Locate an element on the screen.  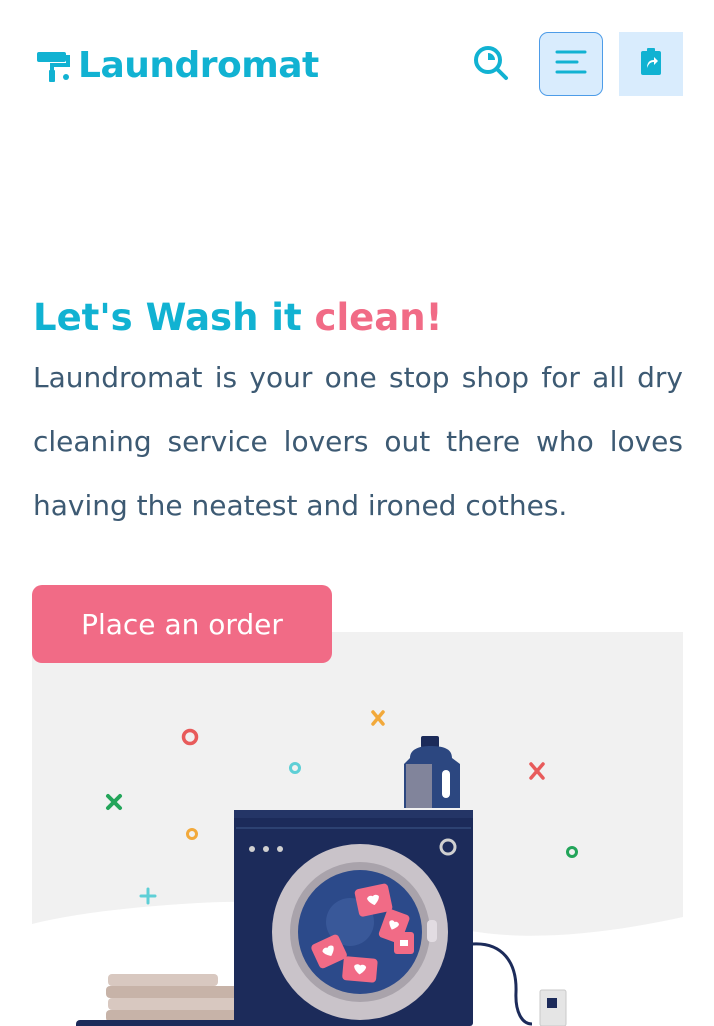
site-header: Laundromat is located at coordinates (357, 65).